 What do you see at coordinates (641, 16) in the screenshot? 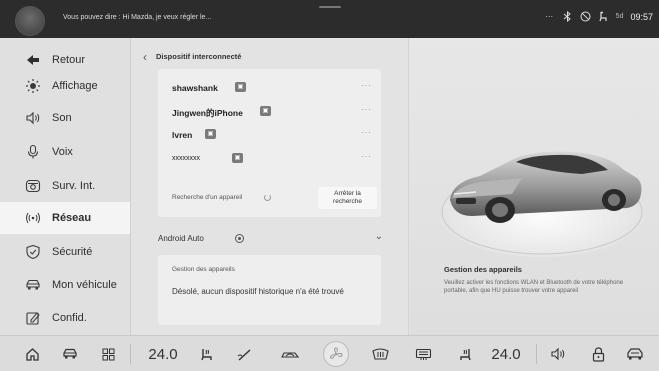
I see `clock: 09:57` at bounding box center [641, 16].